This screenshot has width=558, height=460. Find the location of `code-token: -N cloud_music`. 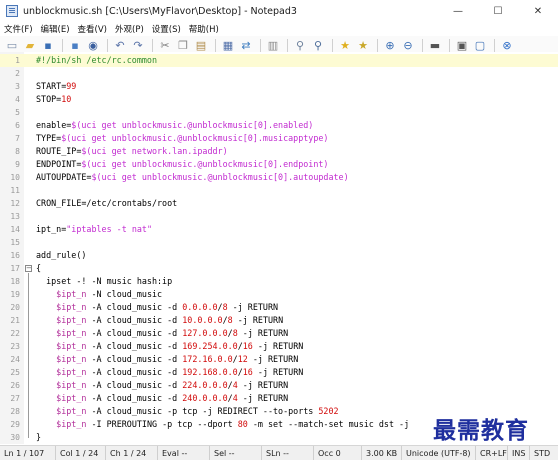

code-token: -N cloud_music is located at coordinates (124, 294).